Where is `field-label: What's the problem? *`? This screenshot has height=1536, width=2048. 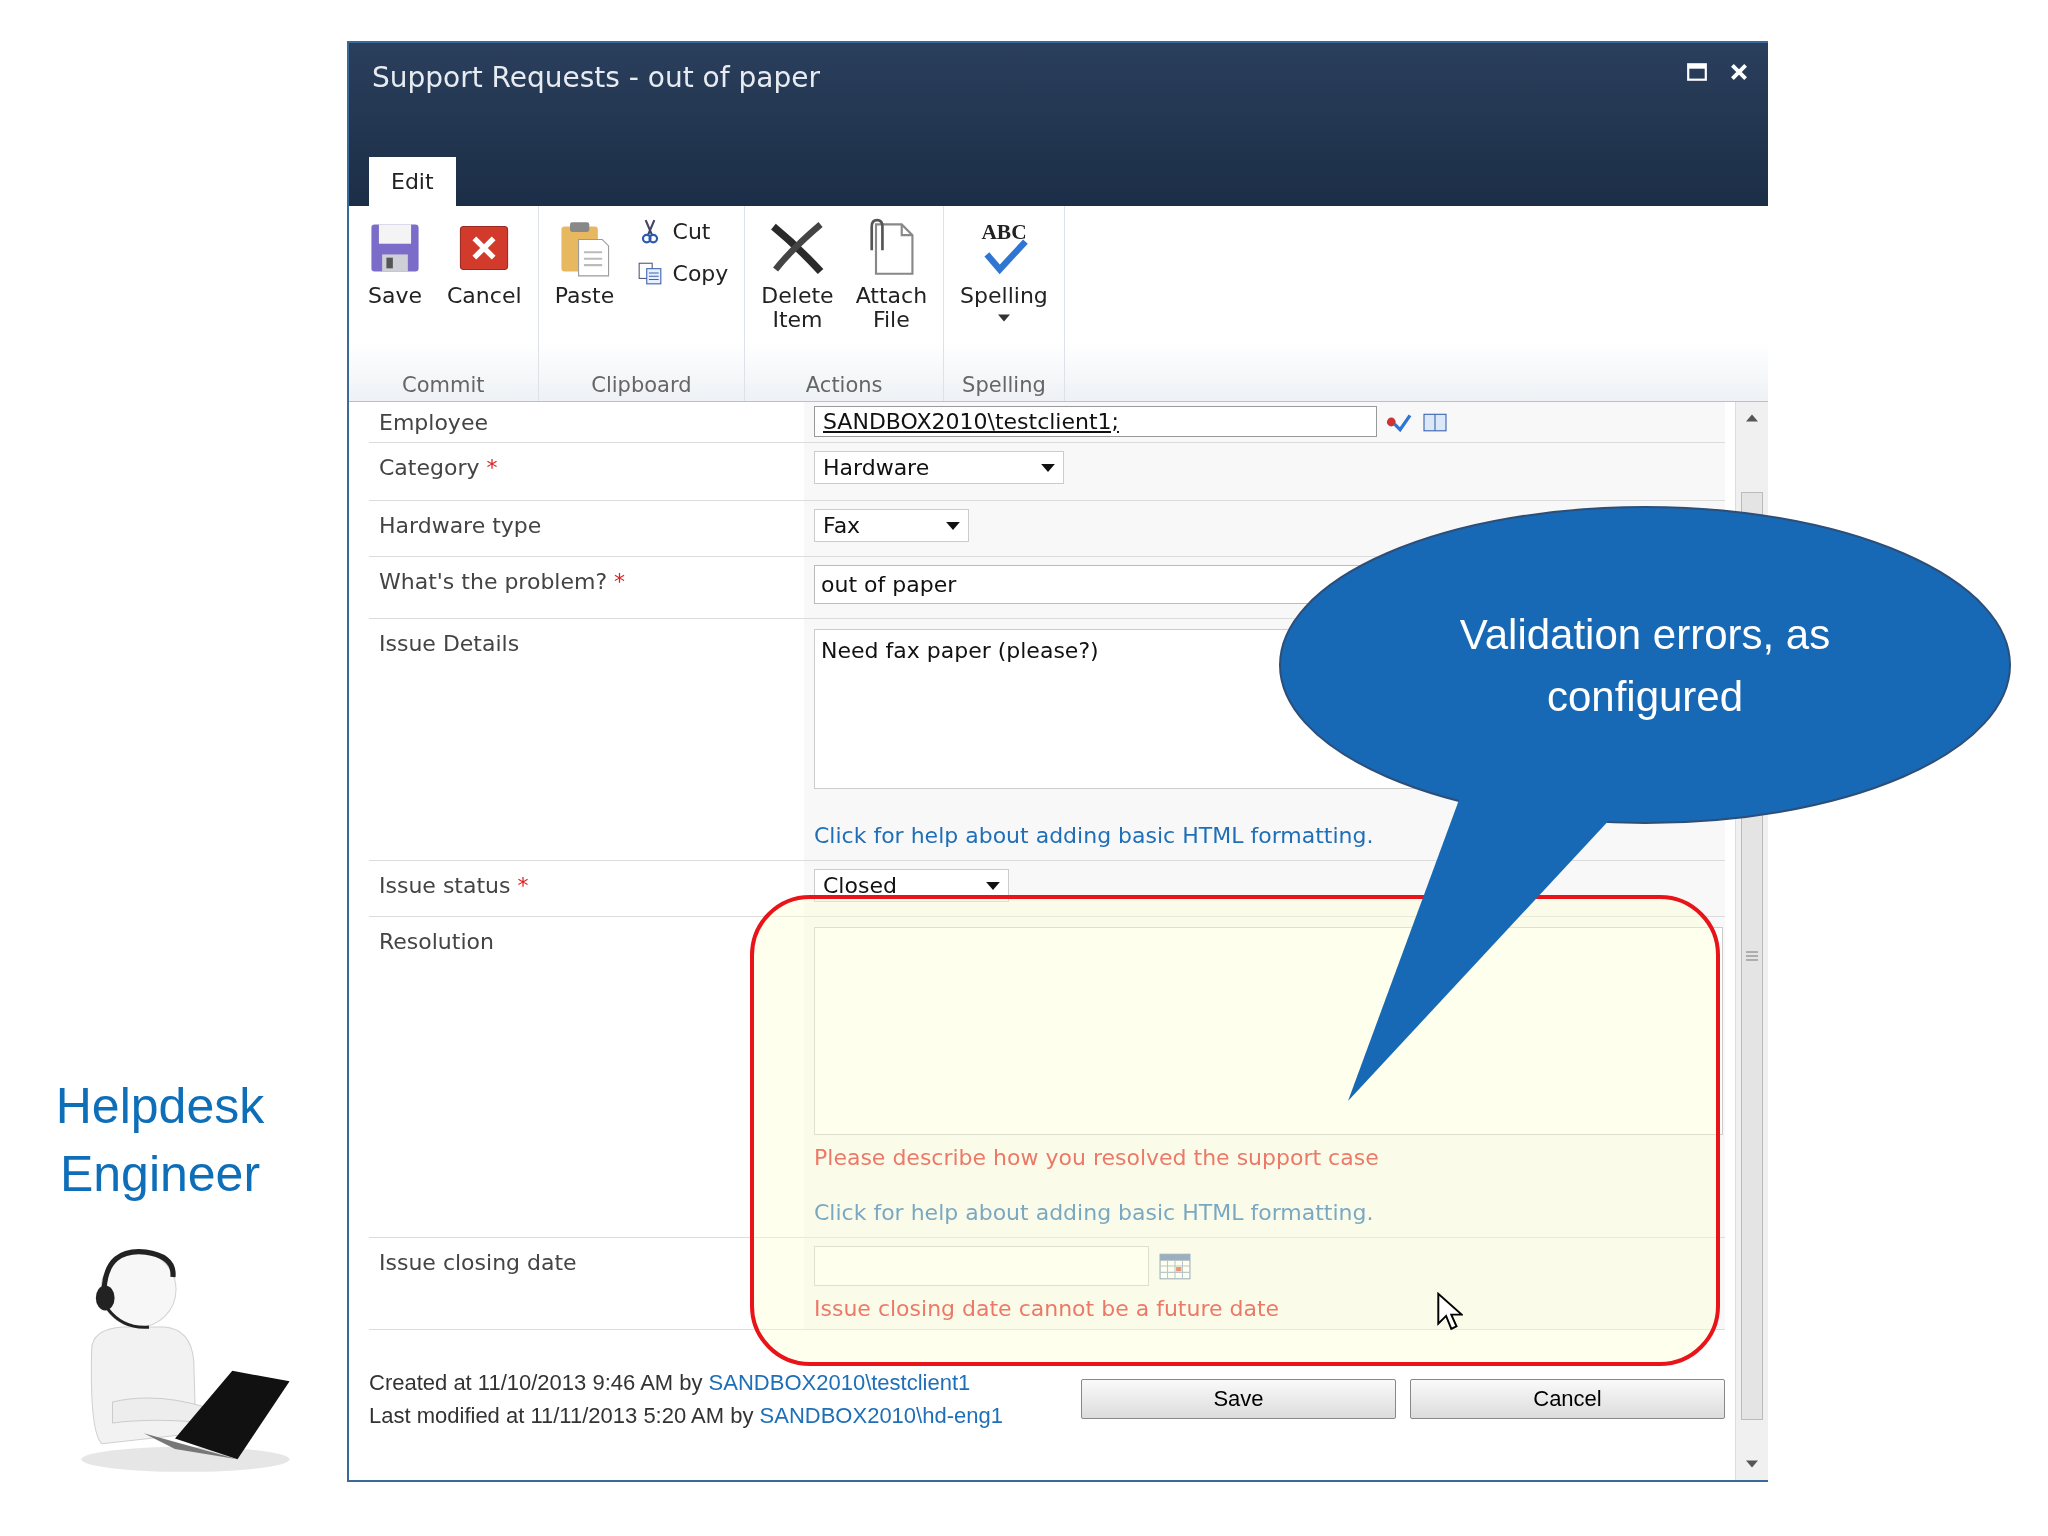
field-label: What's the problem? * is located at coordinates (502, 581).